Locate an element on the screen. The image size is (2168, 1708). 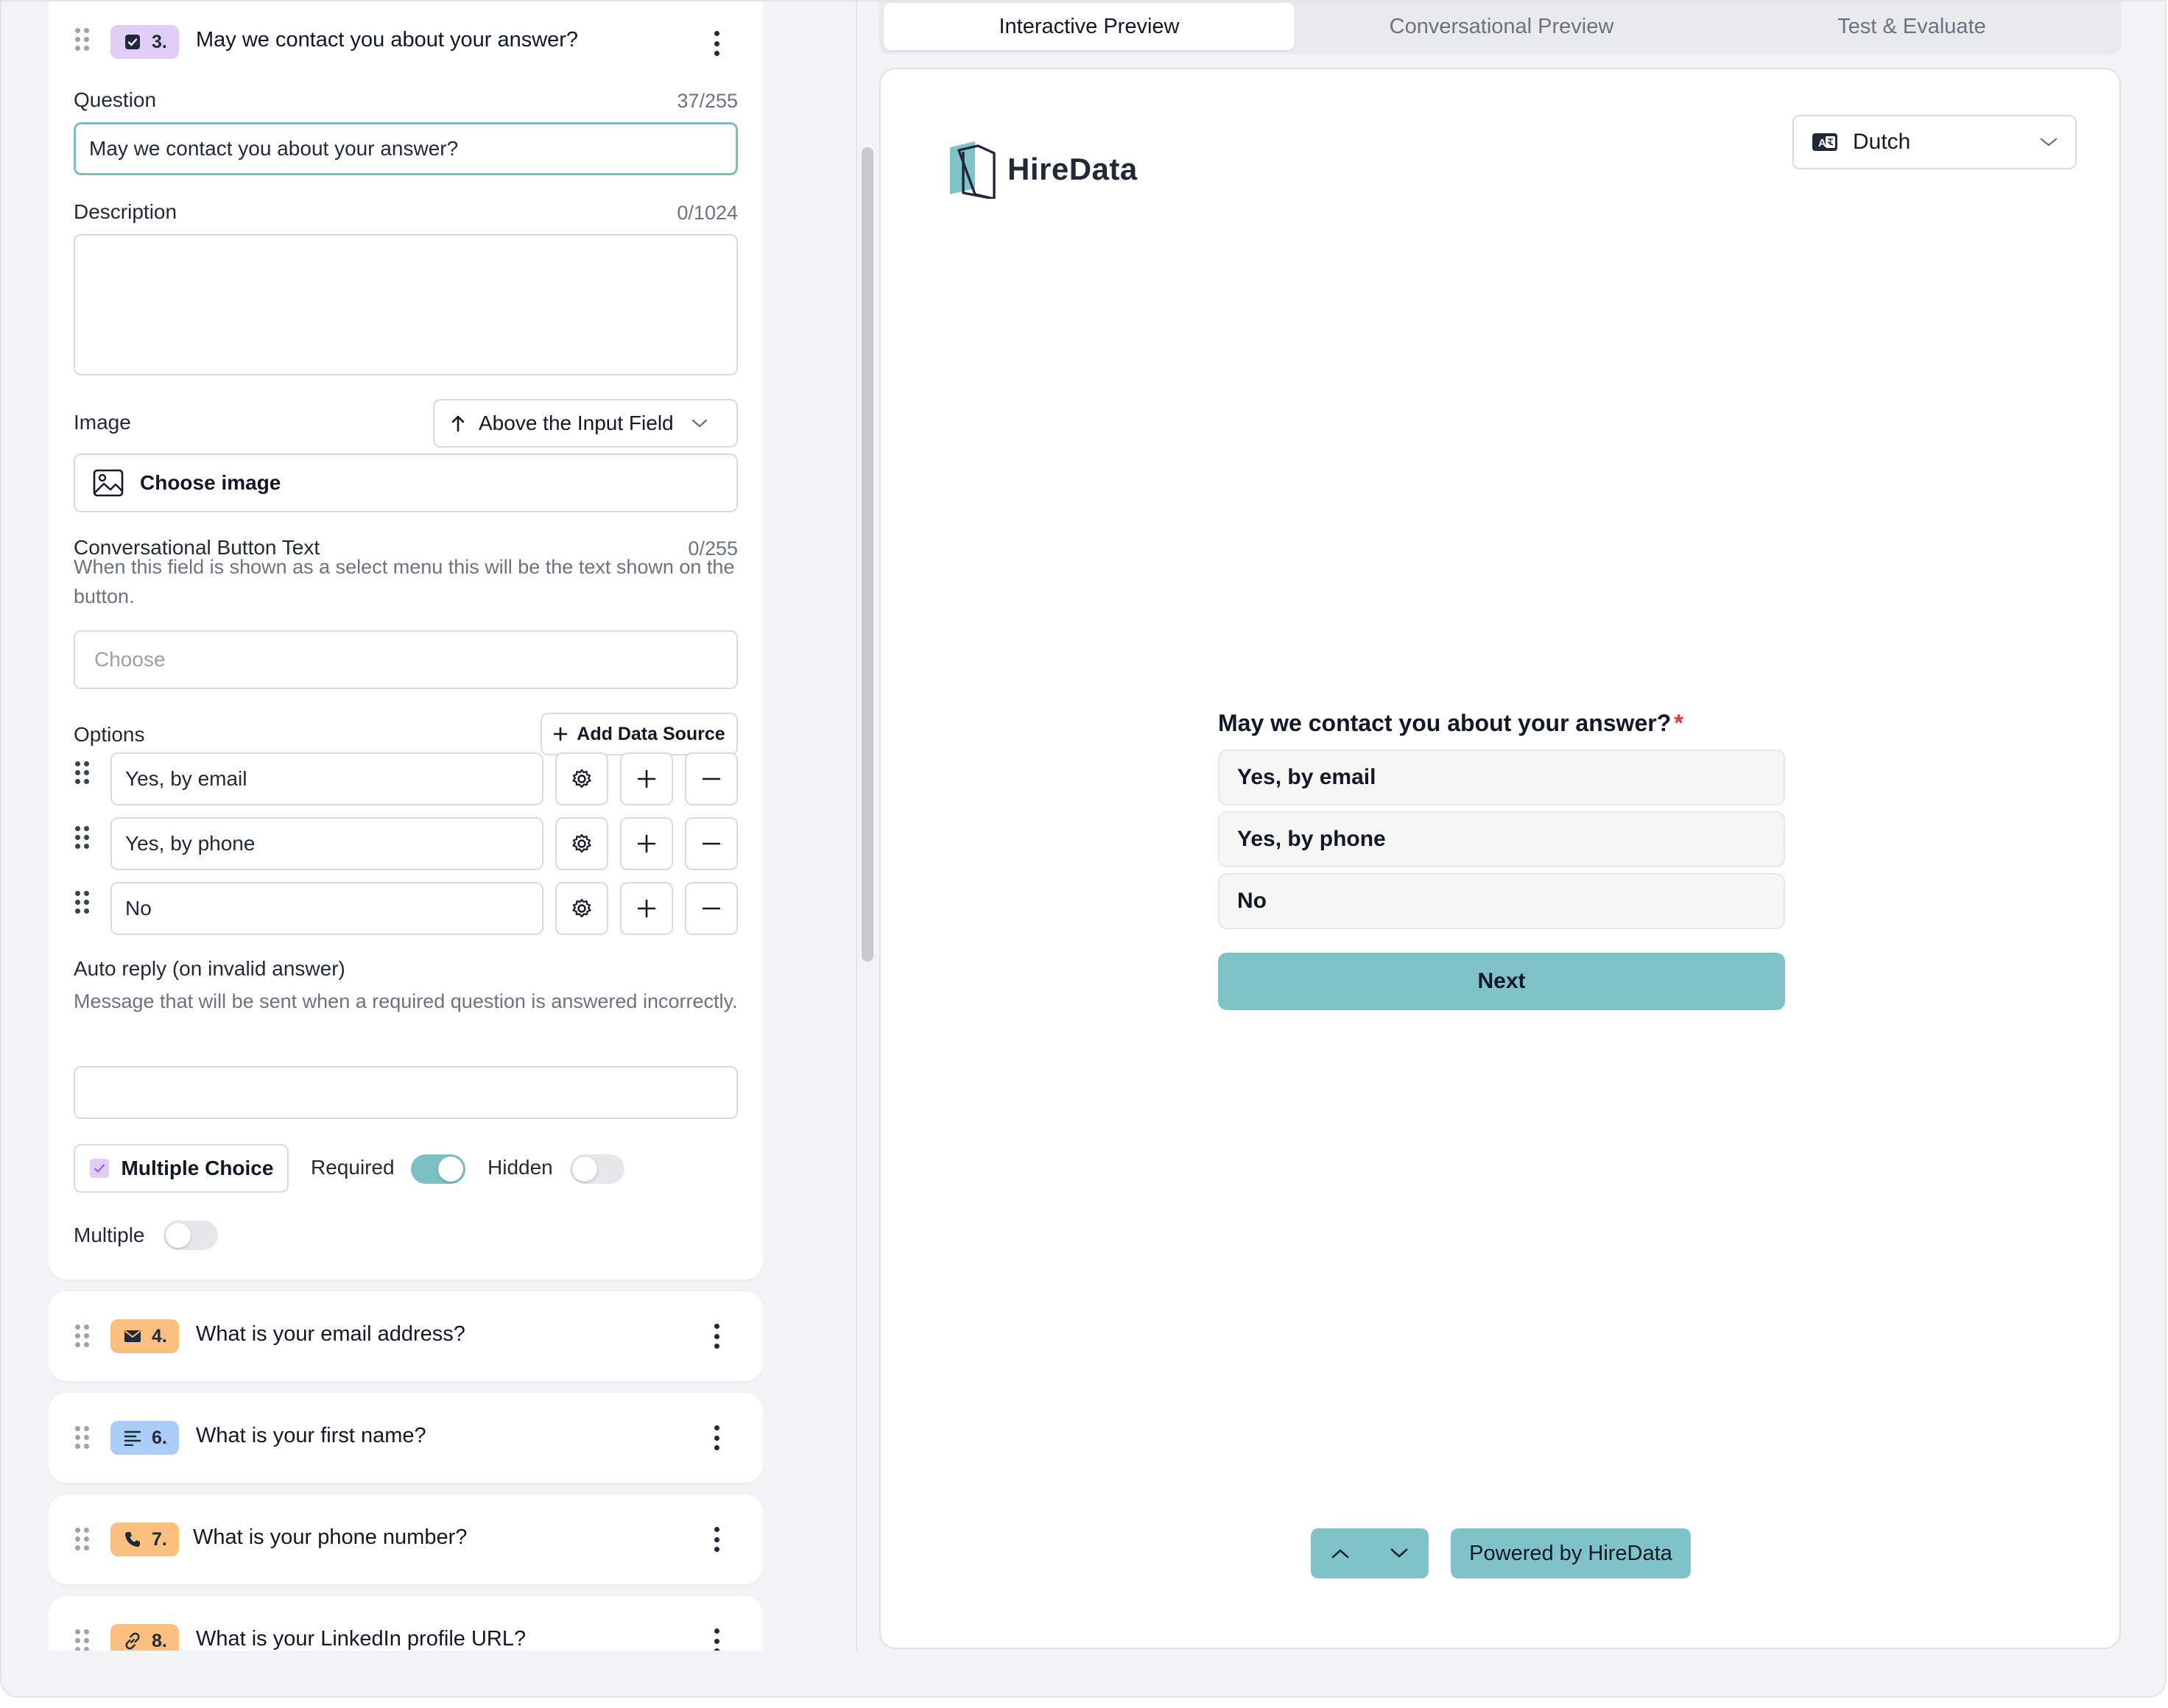
checkbox-icon is located at coordinates (132, 42).